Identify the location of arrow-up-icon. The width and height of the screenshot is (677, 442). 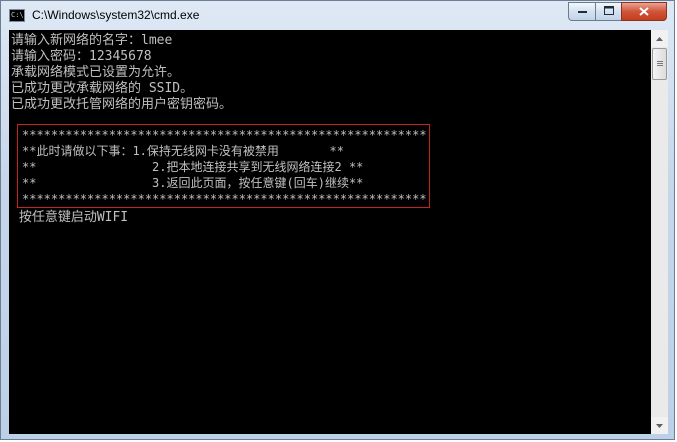
(659, 38).